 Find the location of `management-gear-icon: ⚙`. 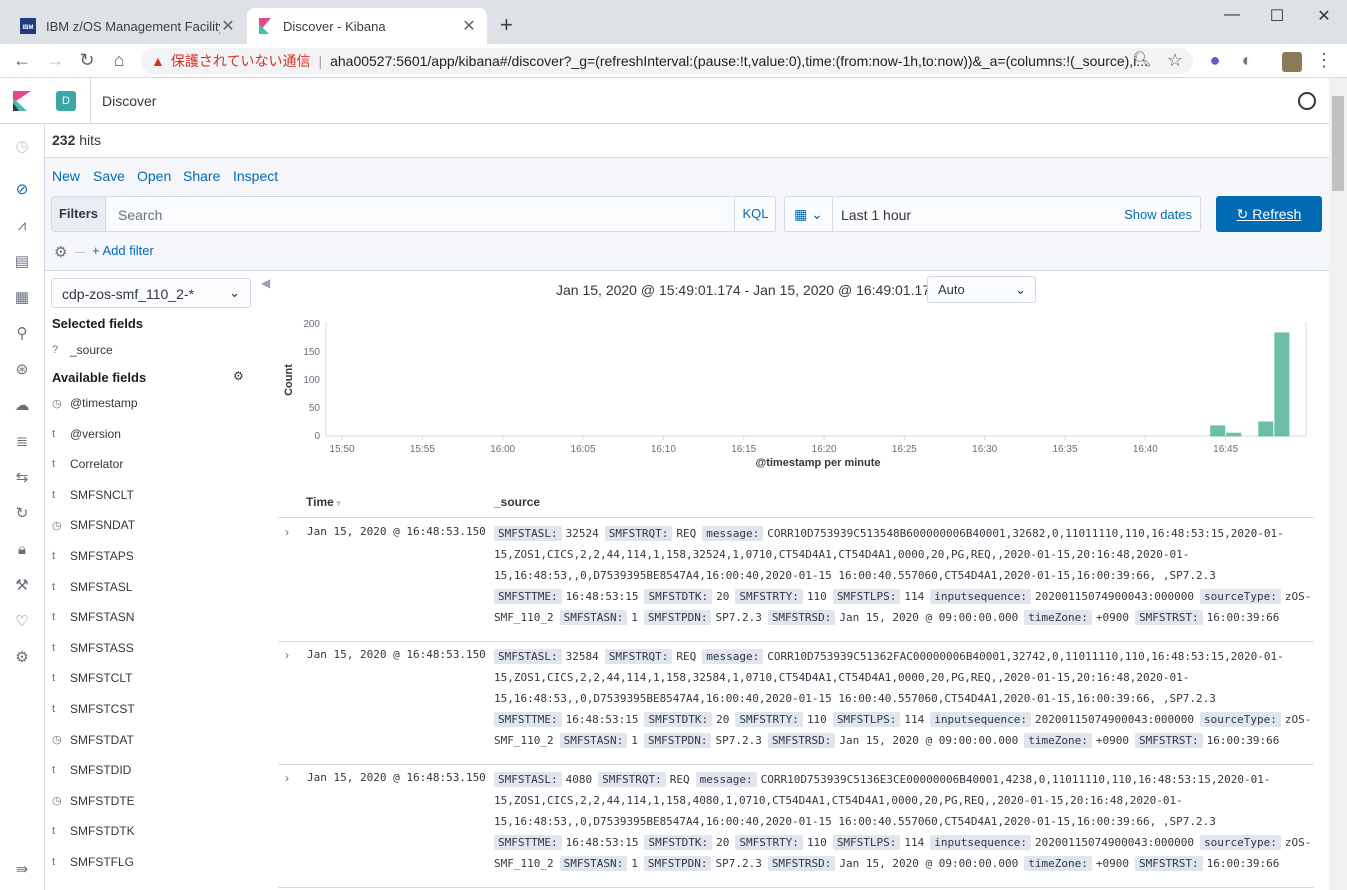

management-gear-icon: ⚙ is located at coordinates (22, 658).